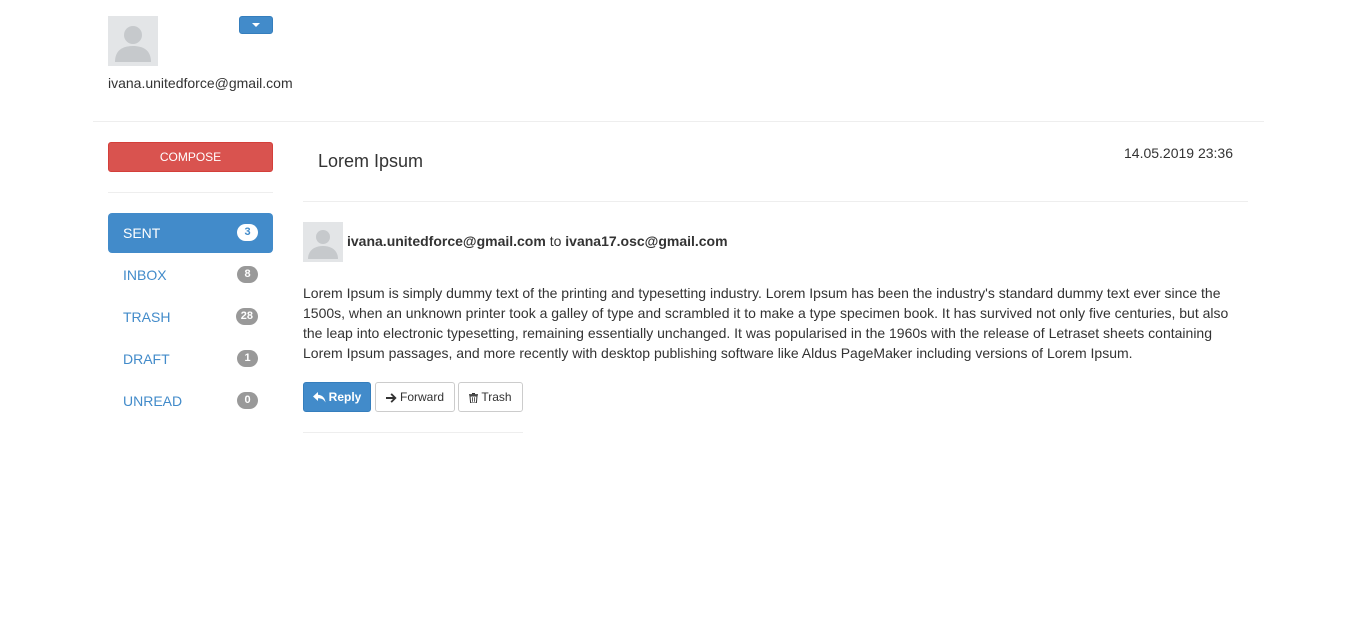  Describe the element at coordinates (646, 241) in the screenshot. I see `recipient-email: ivana17.osc@gmail.com` at that location.